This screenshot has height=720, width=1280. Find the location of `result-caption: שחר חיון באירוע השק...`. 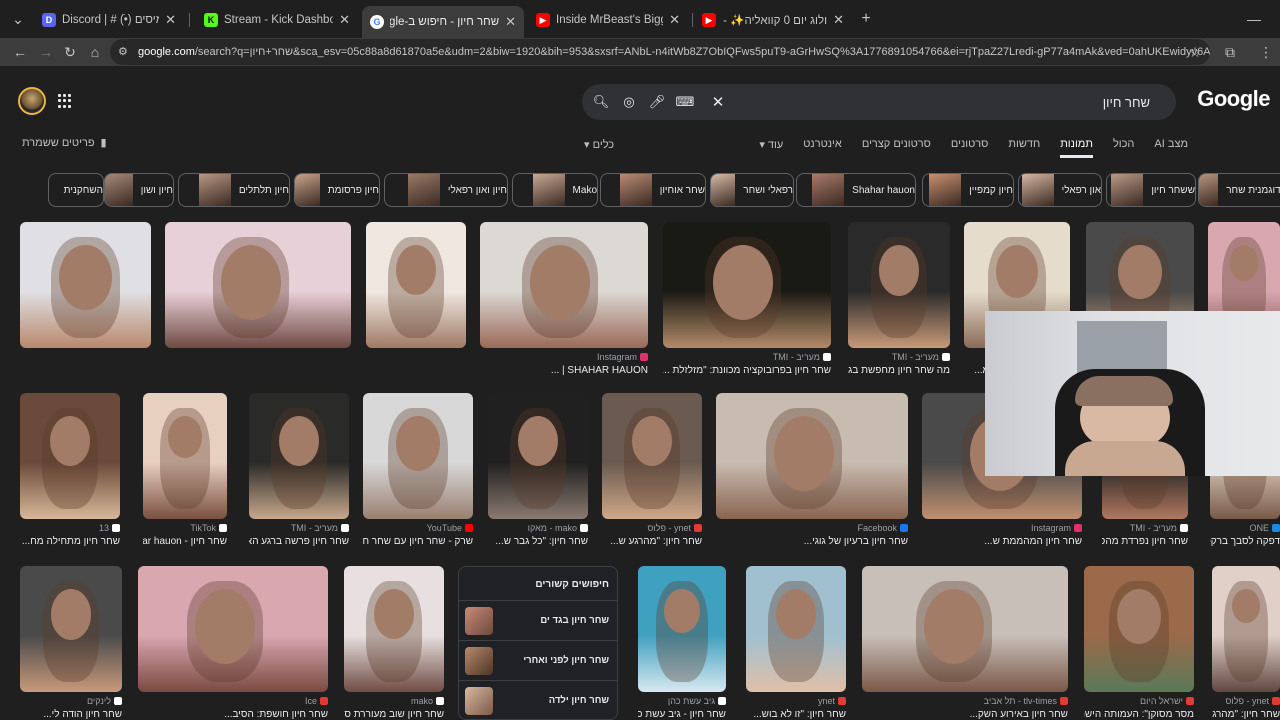

result-caption: שחר חיון באירוע השק... is located at coordinates (965, 714).